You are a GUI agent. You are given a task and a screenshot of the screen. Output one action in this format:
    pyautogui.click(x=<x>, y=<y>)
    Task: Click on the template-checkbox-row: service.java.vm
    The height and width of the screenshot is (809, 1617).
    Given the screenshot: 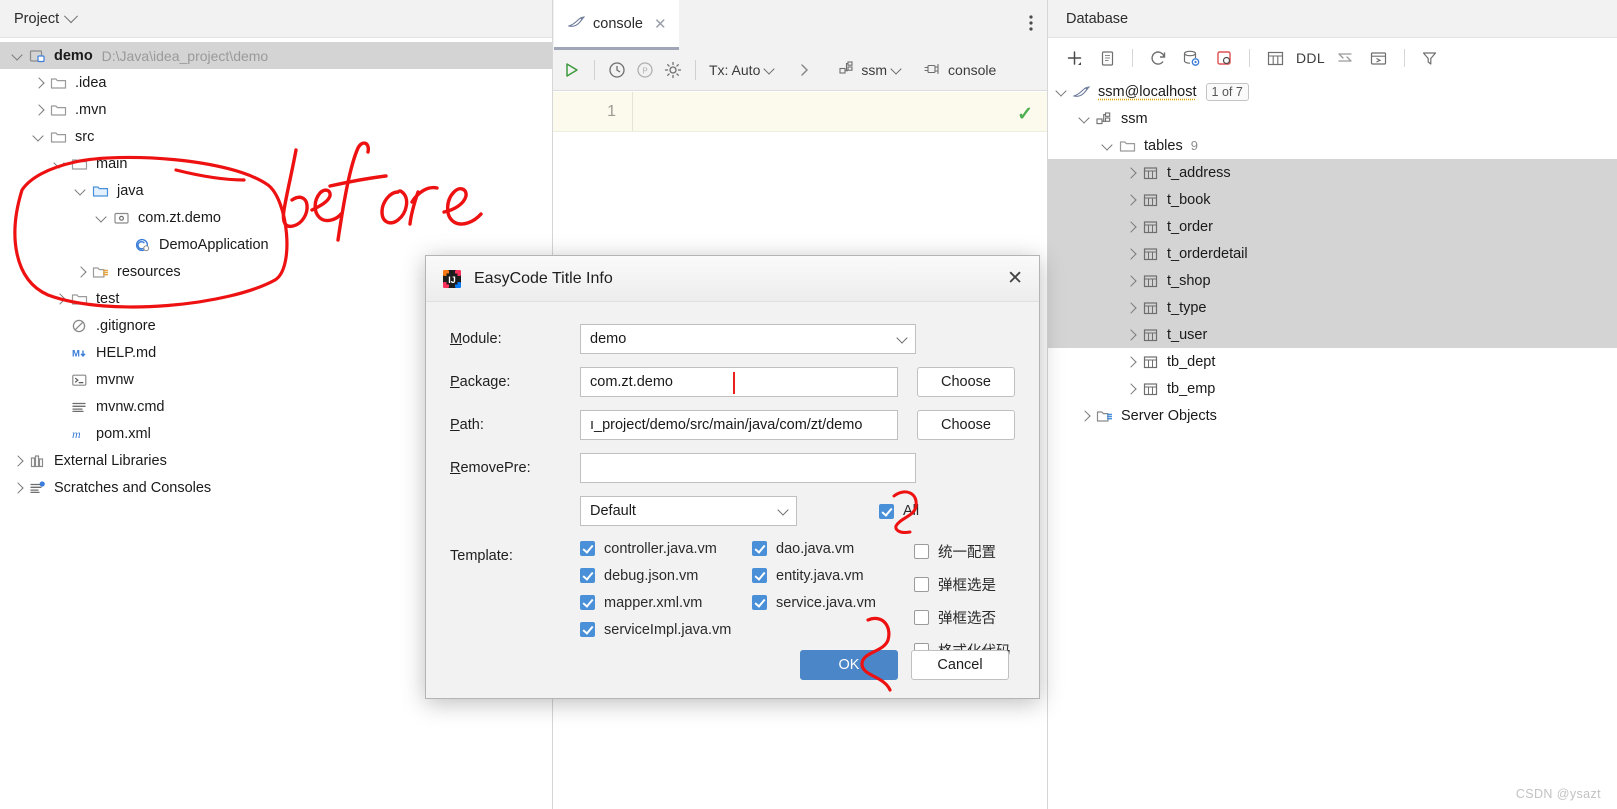 What is the action you would take?
    pyautogui.click(x=838, y=602)
    